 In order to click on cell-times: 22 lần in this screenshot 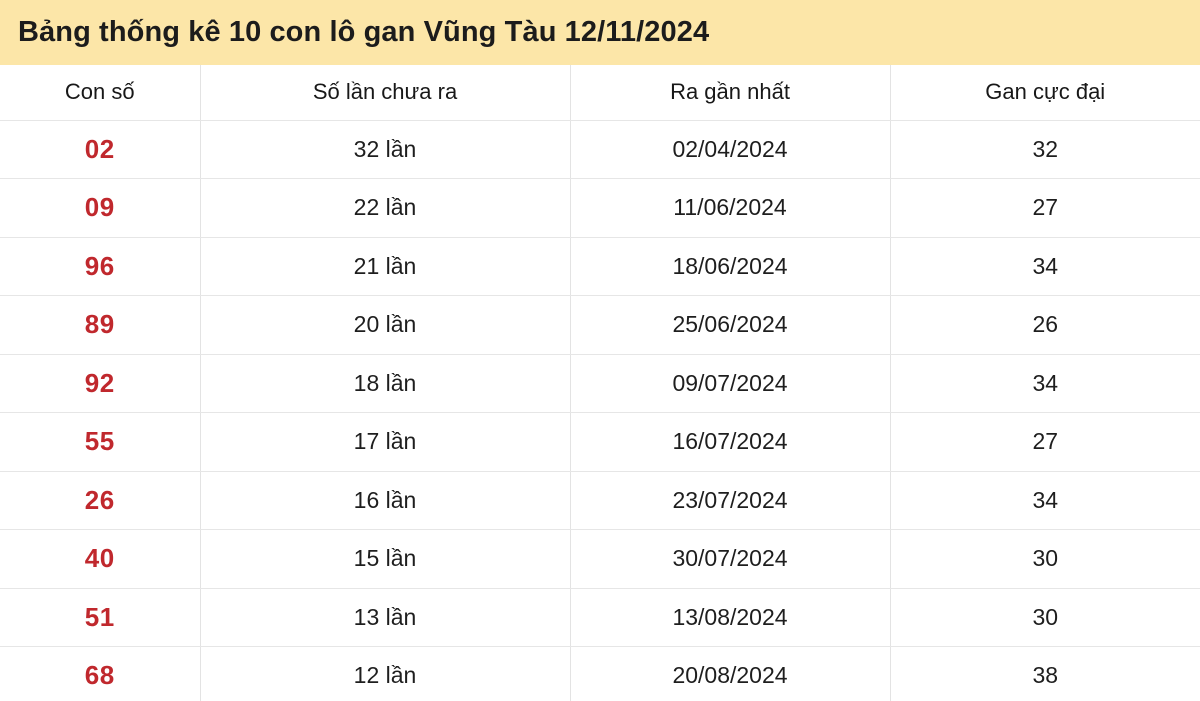, I will do `click(385, 208)`.